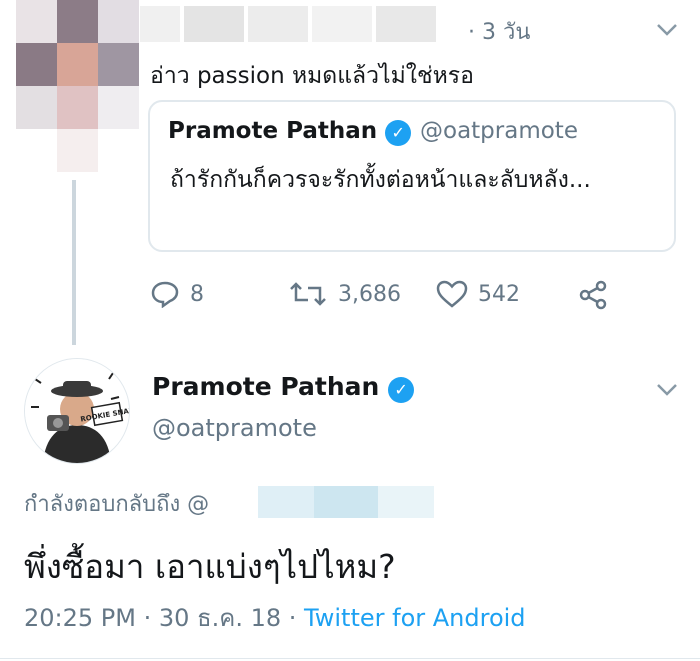  I want to click on replying-to-text: กำลังตอบกลับถึง @, so click(117, 504).